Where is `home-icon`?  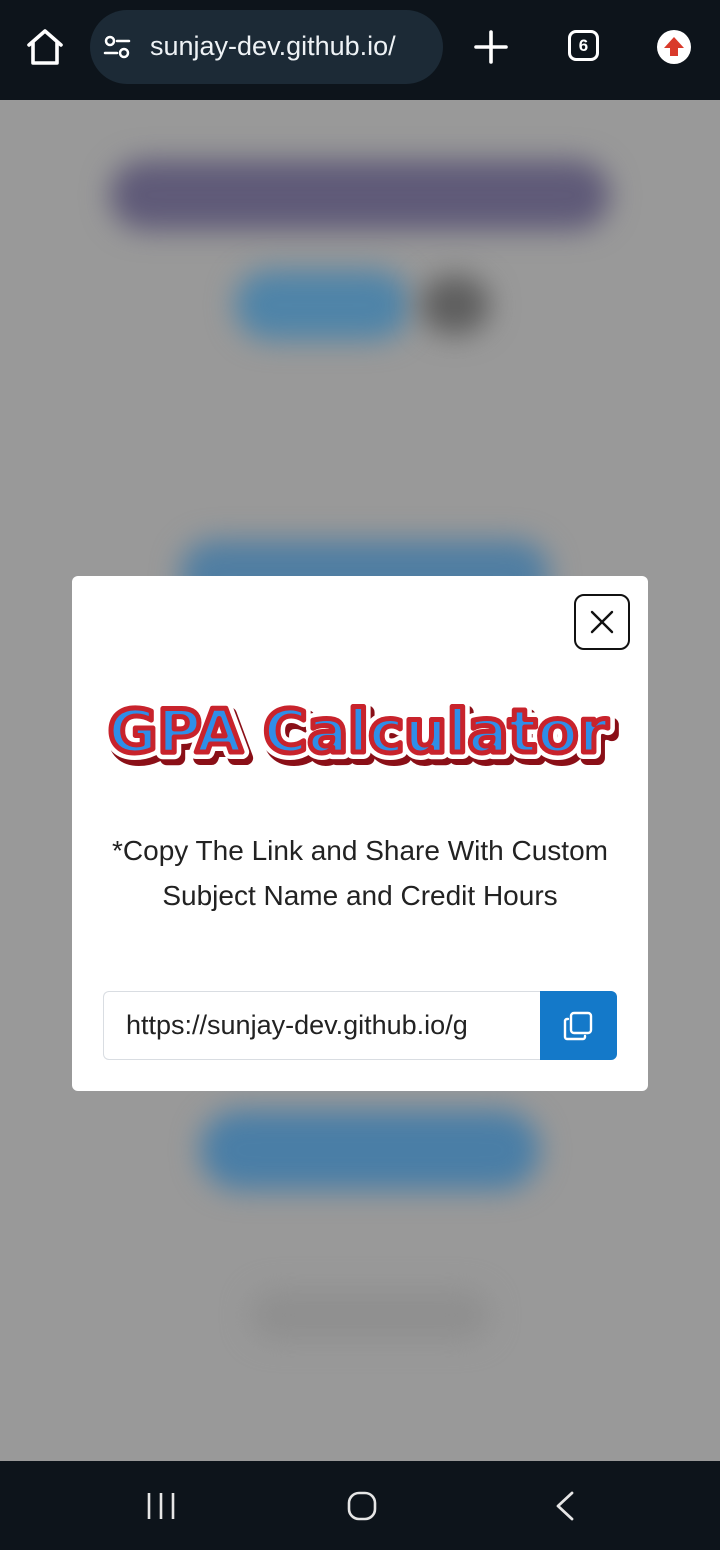 home-icon is located at coordinates (45, 47).